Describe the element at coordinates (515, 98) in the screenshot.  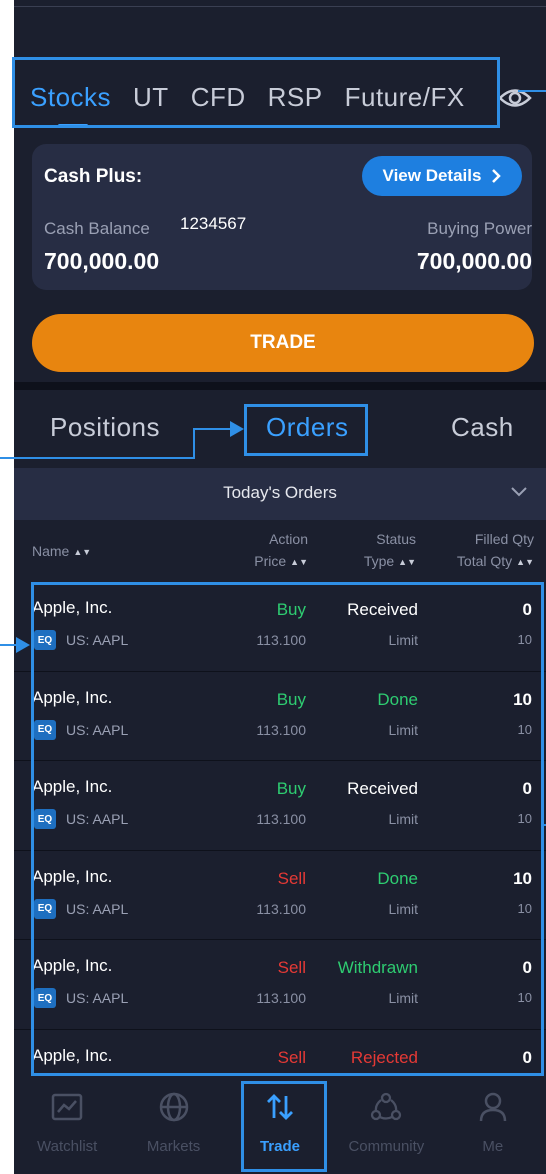
I see `eye-icon` at that location.